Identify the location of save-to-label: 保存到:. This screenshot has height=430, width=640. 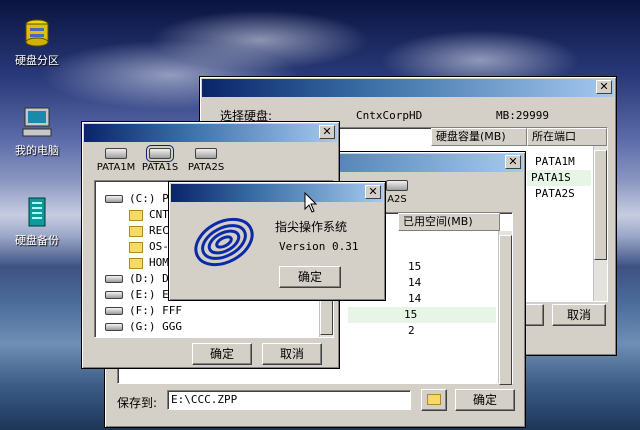
(137, 403).